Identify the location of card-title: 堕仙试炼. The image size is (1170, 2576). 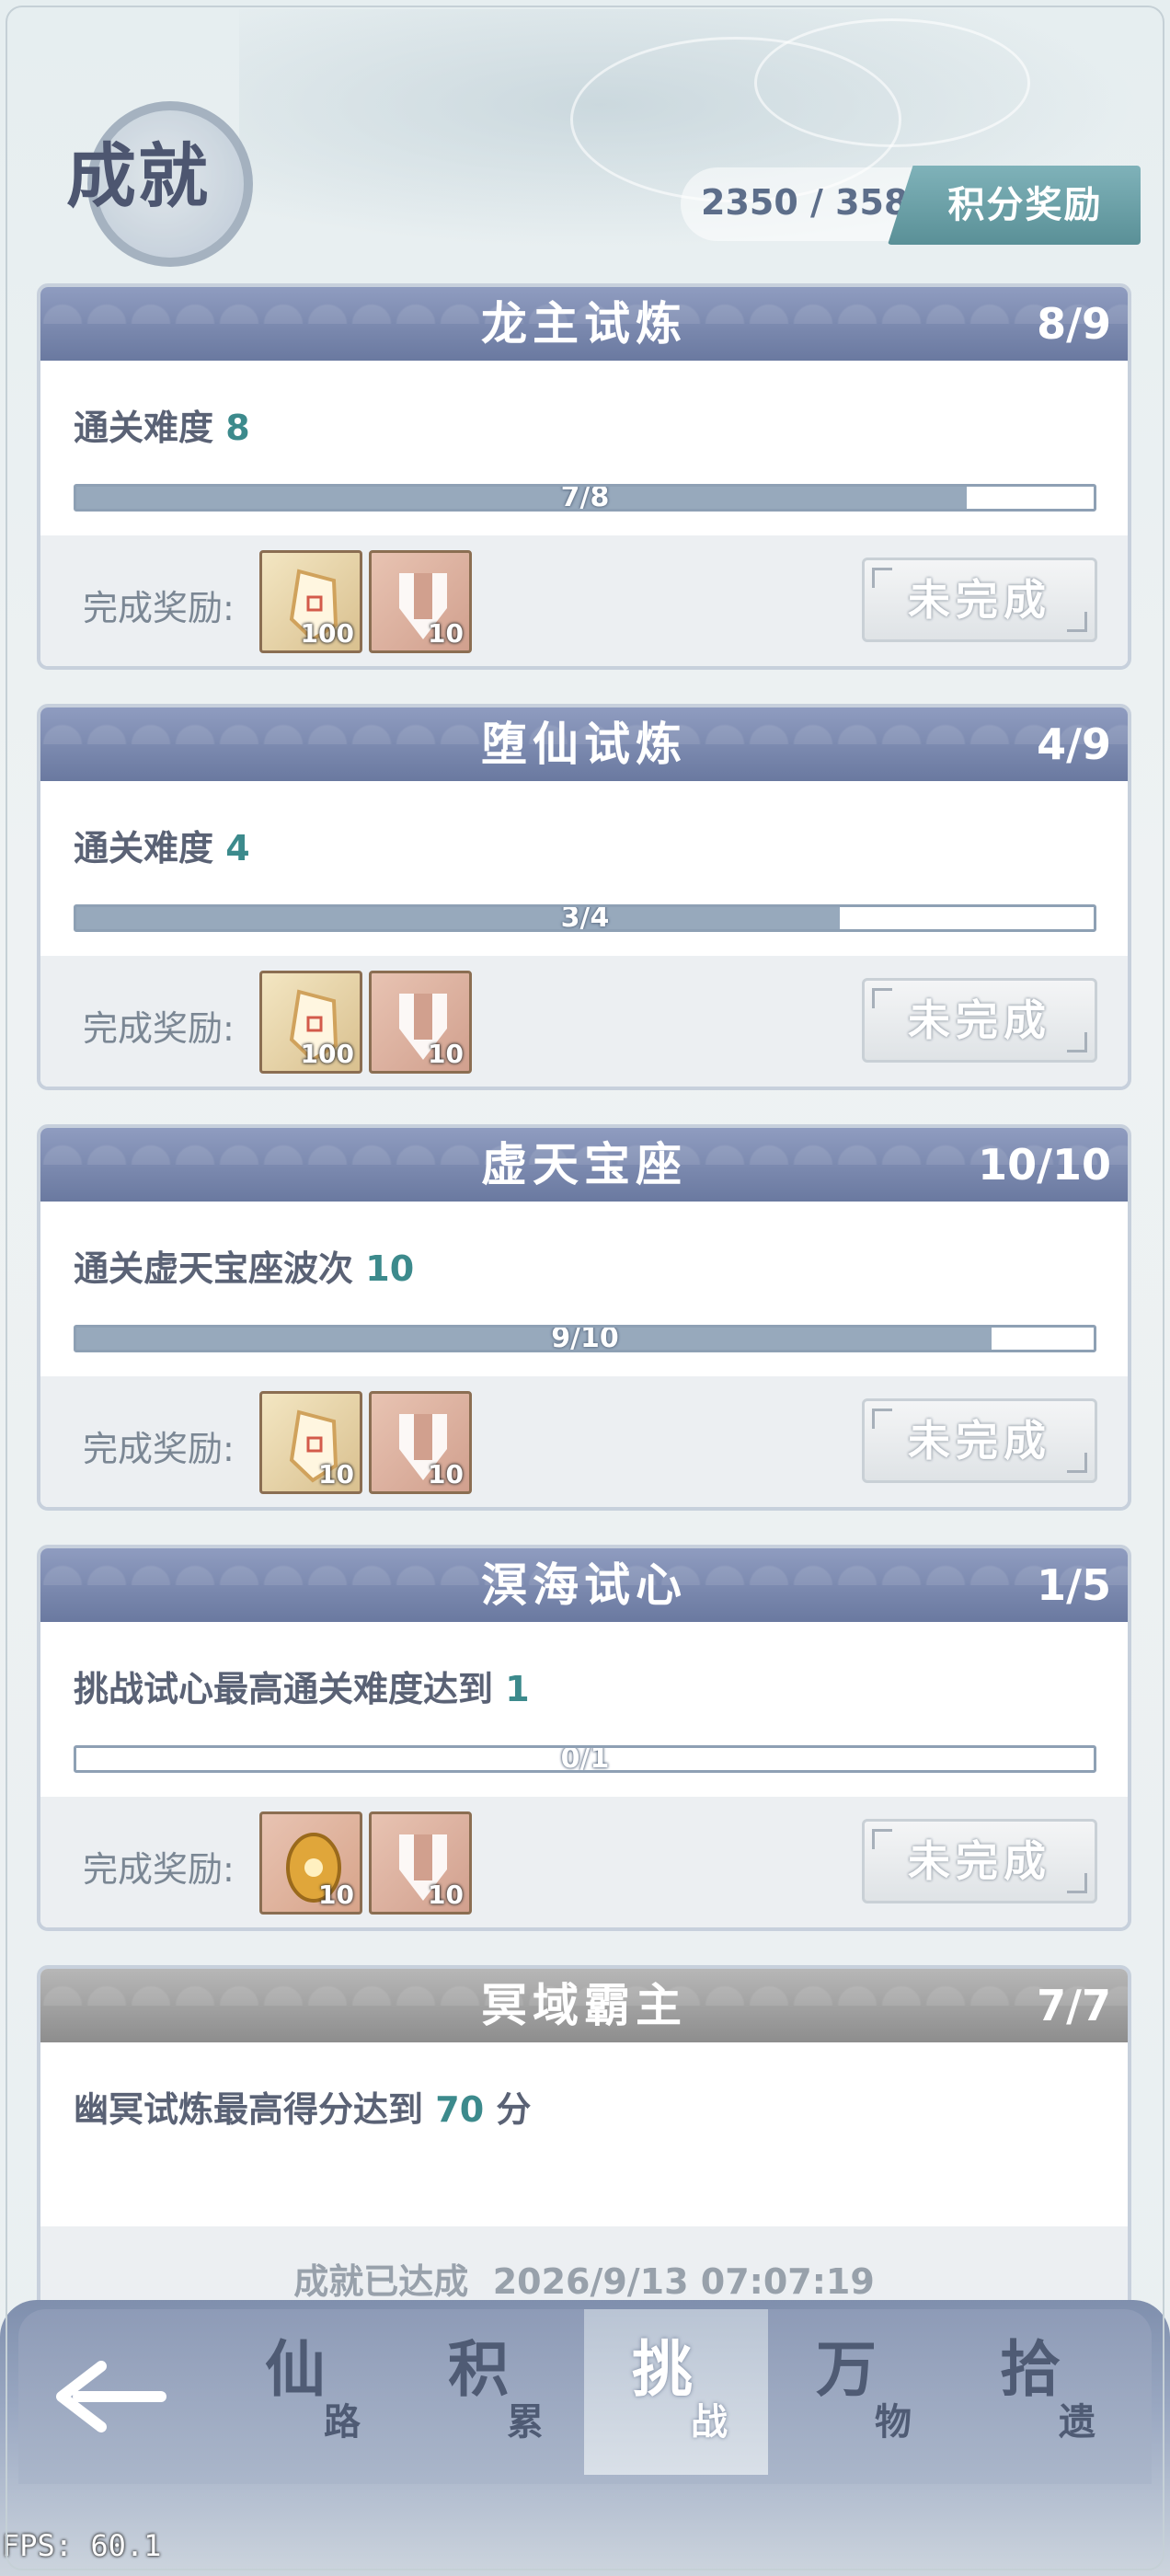
(584, 744).